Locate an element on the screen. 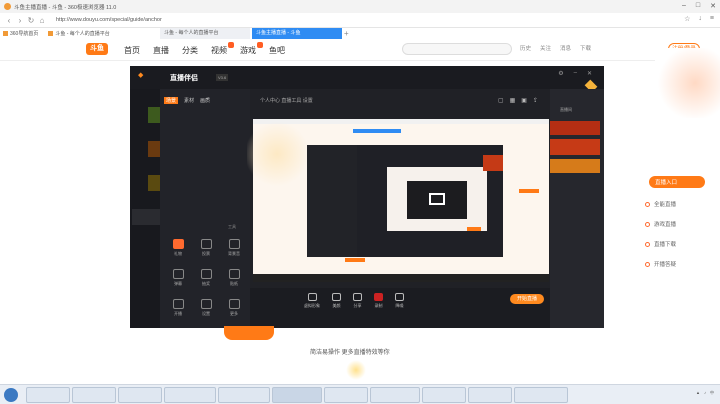 The width and height of the screenshot is (720, 404). bottom-tool: 美颜 is located at coordinates (336, 301).